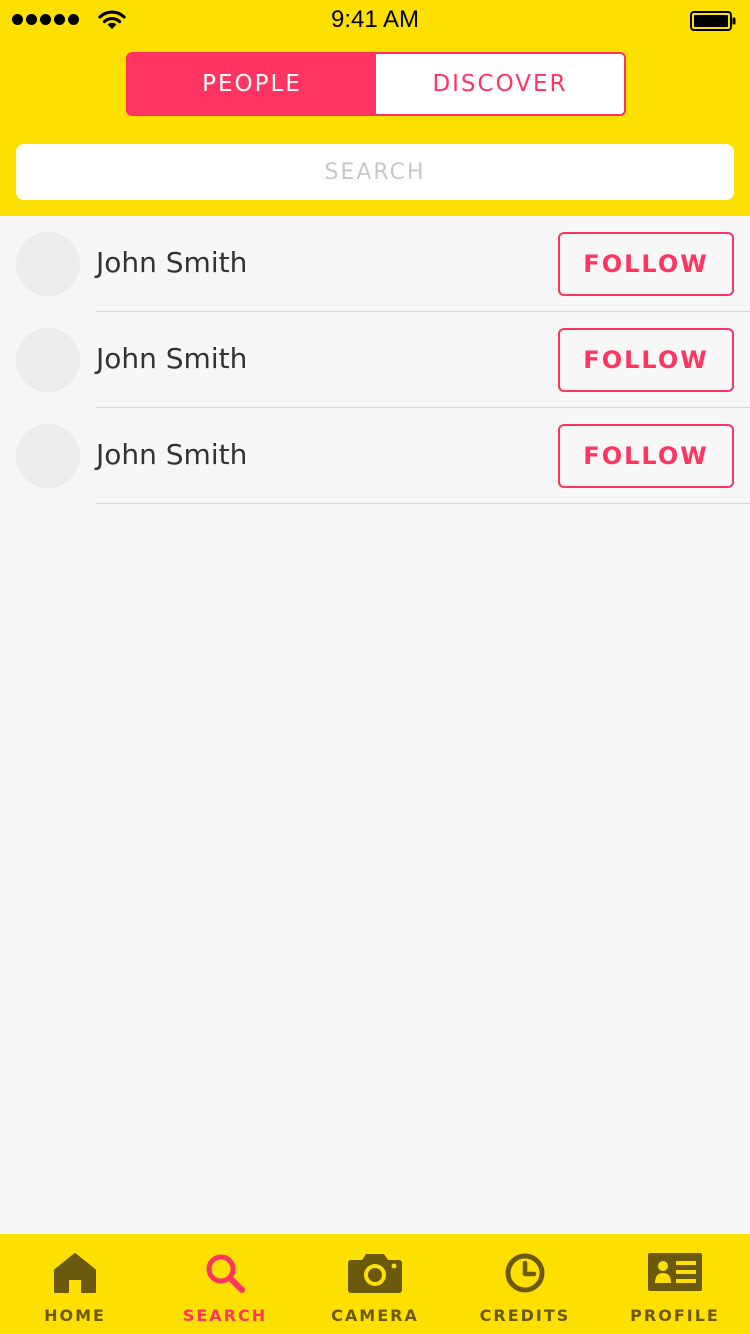 Image resolution: width=750 pixels, height=1334 pixels. I want to click on clock-icon, so click(525, 1273).